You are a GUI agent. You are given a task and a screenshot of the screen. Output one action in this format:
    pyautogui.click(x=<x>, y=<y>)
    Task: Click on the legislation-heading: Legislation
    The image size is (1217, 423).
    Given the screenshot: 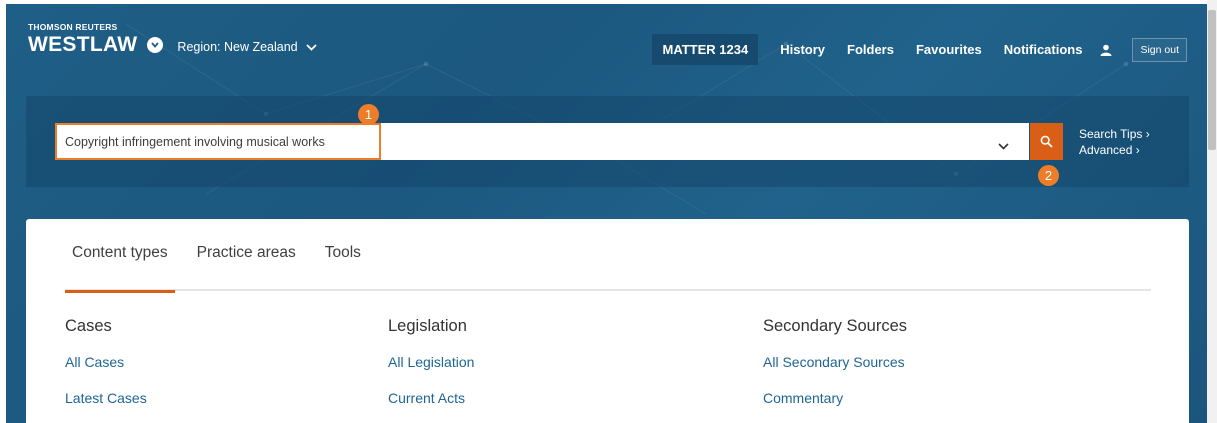 What is the action you would take?
    pyautogui.click(x=427, y=326)
    